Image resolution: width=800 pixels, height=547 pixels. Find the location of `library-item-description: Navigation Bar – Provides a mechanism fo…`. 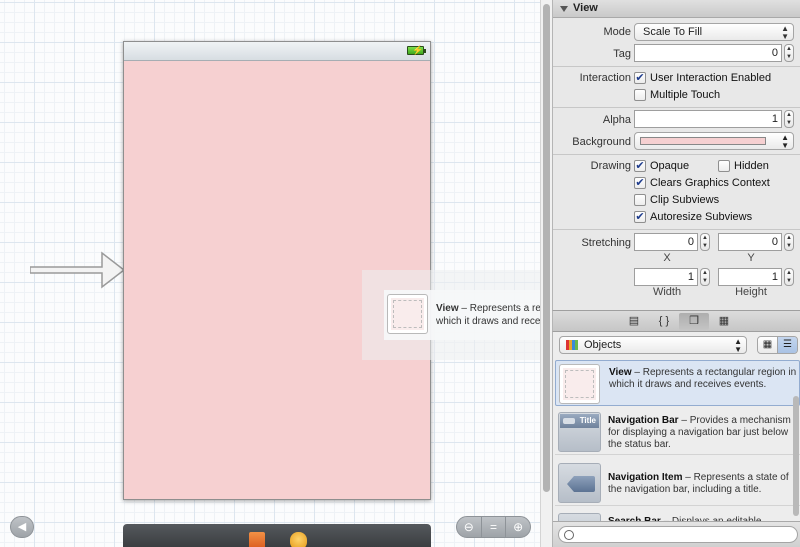

library-item-description: Navigation Bar – Provides a mechanism fo… is located at coordinates (699, 432).